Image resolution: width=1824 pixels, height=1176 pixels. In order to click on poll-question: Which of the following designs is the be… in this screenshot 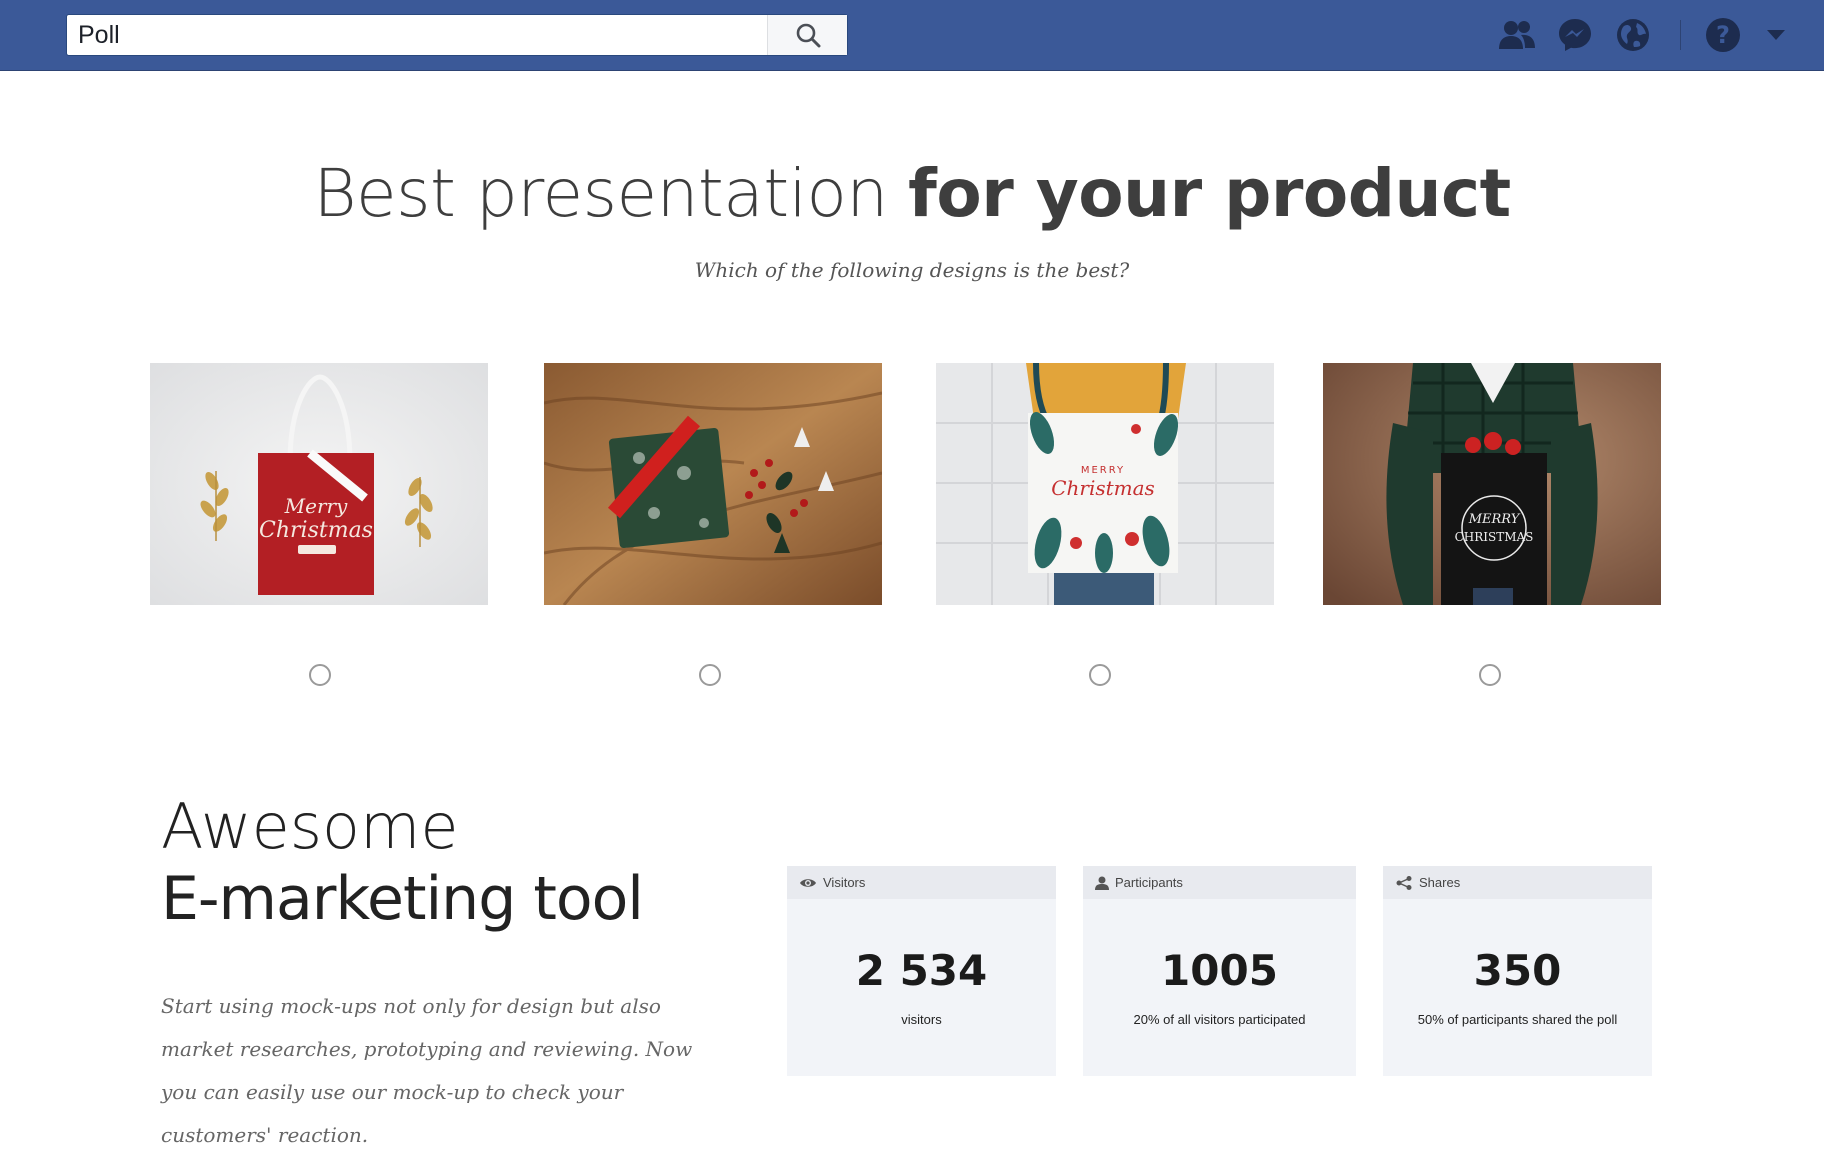, I will do `click(912, 270)`.